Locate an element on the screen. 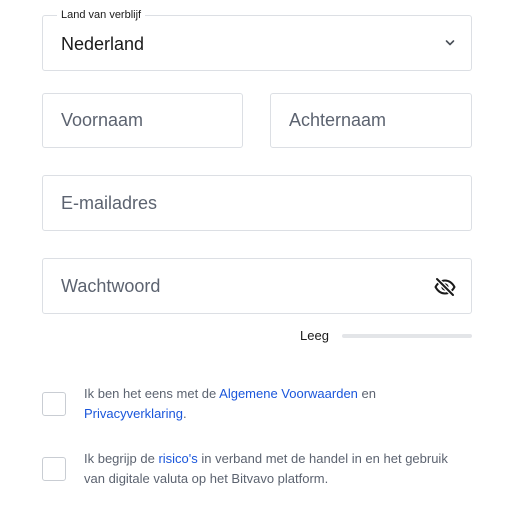 This screenshot has height=512, width=512. last-name-field-wrapper is located at coordinates (371, 120).